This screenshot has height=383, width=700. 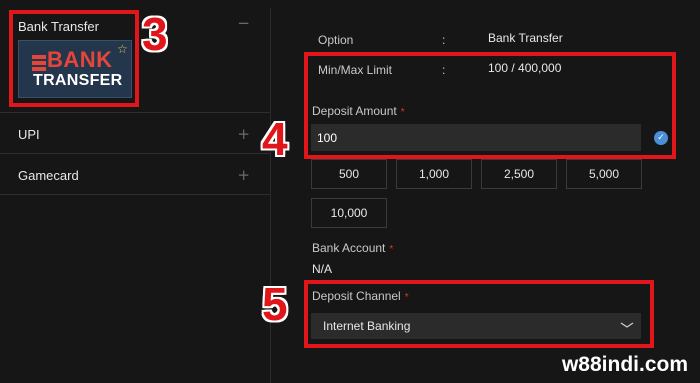 What do you see at coordinates (519, 174) in the screenshot?
I see `preset-amount-button: 2,500` at bounding box center [519, 174].